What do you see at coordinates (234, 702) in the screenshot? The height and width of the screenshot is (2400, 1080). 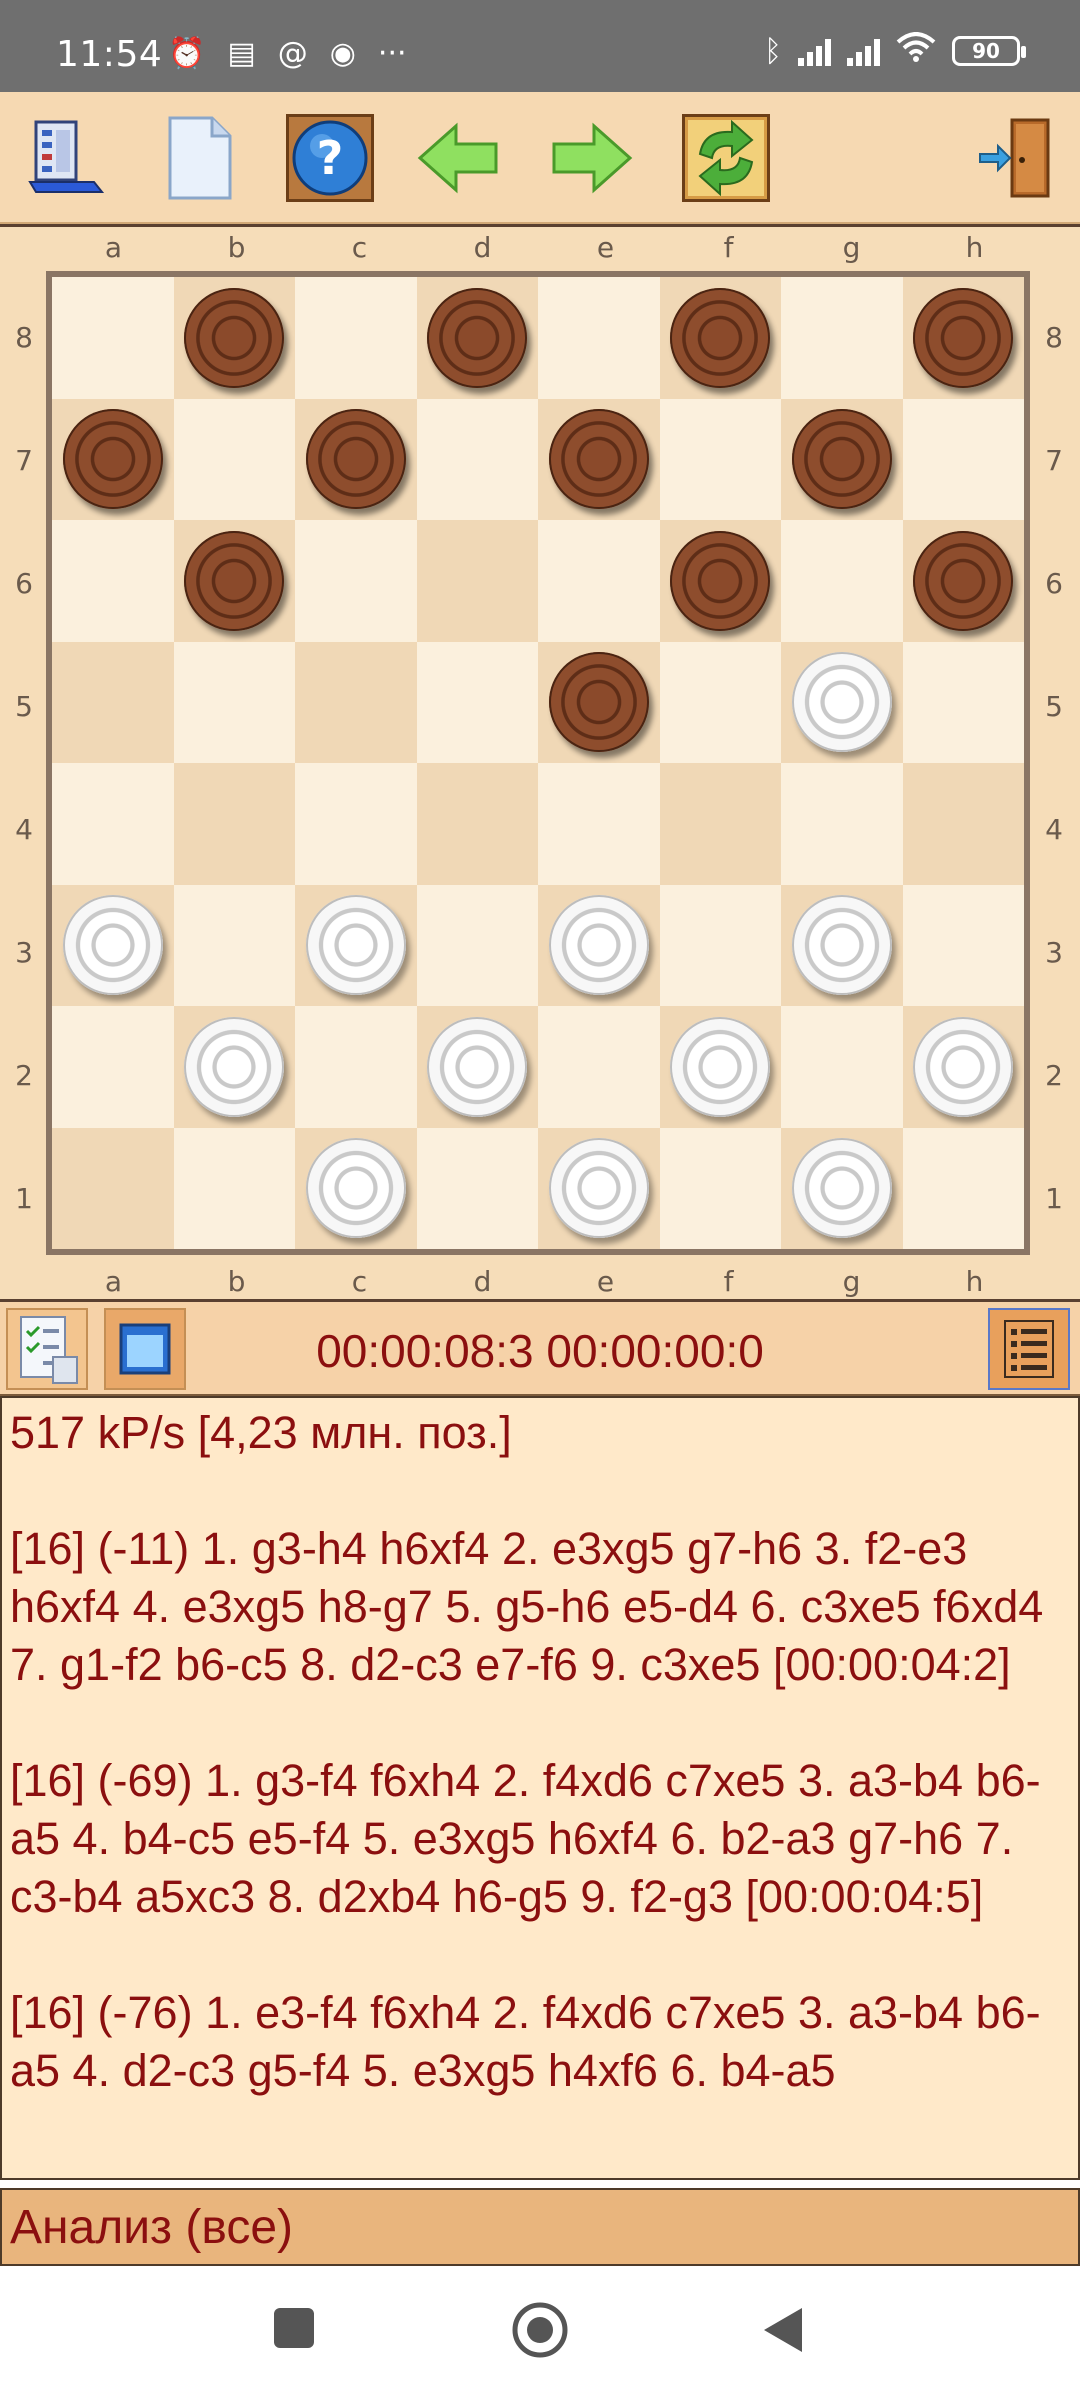 I see `square-b5` at bounding box center [234, 702].